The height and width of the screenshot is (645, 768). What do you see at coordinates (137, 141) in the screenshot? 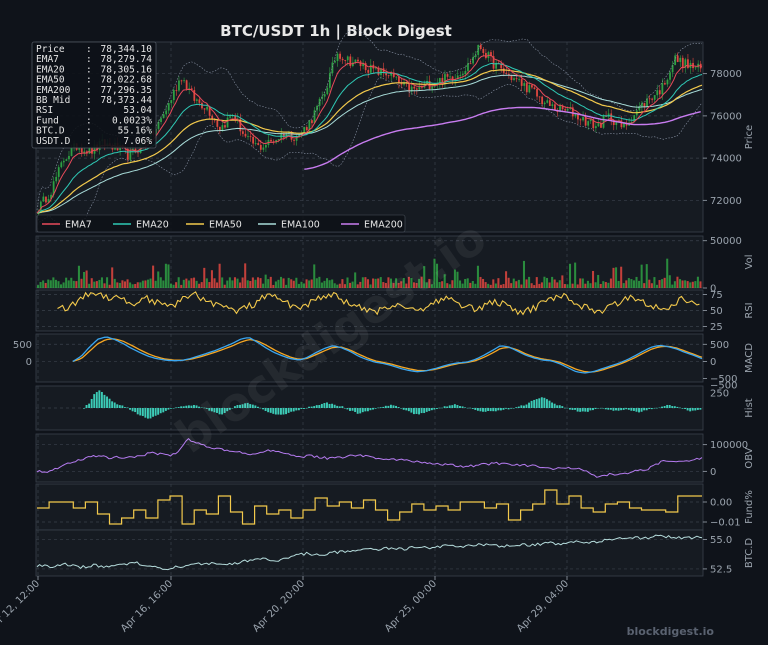
I see `info-value-9: 7.06%` at bounding box center [137, 141].